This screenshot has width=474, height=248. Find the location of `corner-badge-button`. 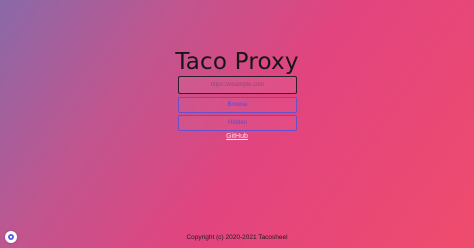

corner-badge-button is located at coordinates (11, 237).